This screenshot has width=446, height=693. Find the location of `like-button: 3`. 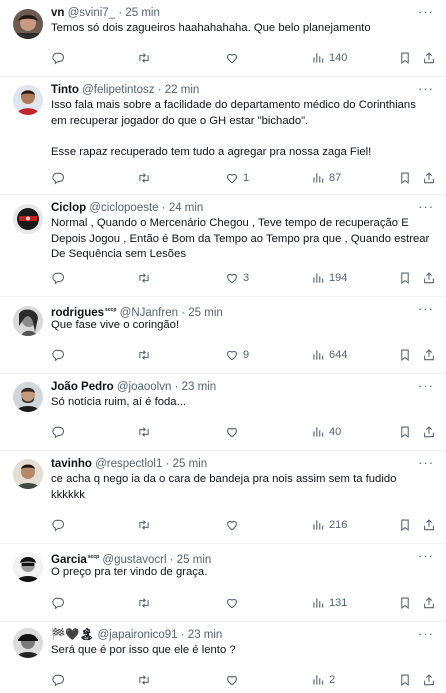

like-button: 3 is located at coordinates (237, 278).